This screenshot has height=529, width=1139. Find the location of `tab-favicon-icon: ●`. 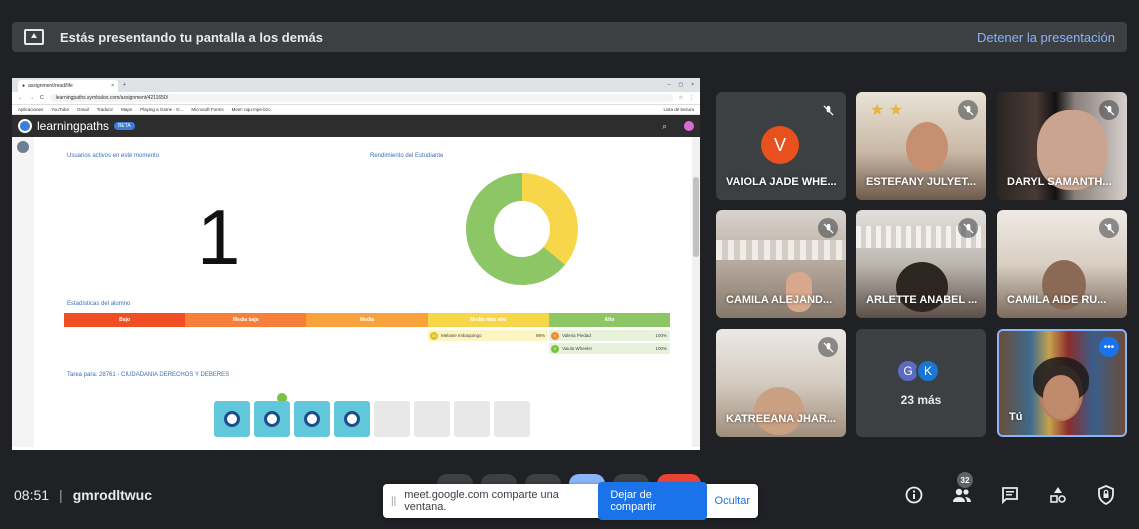

tab-favicon-icon: ● is located at coordinates (24, 86).